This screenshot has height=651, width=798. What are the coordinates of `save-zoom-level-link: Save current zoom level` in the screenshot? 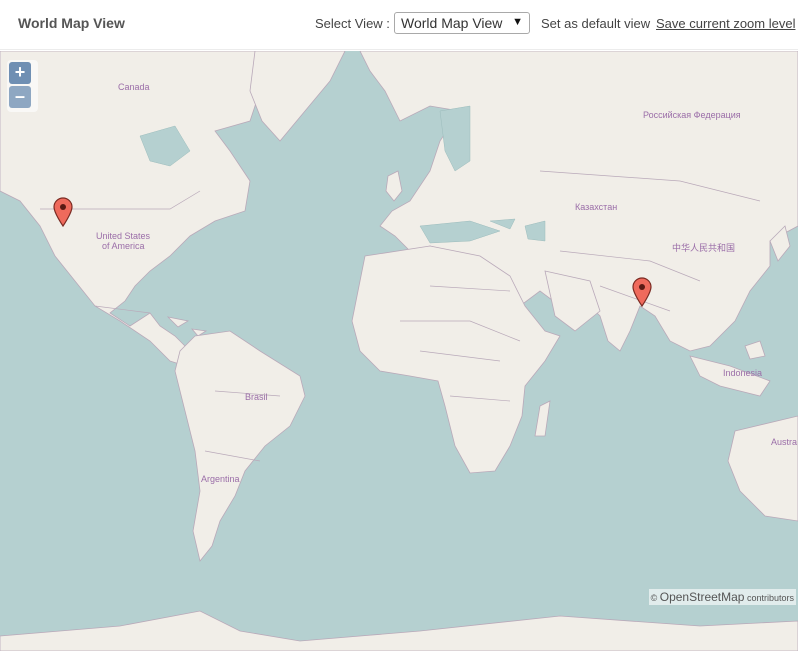 It's located at (725, 23).